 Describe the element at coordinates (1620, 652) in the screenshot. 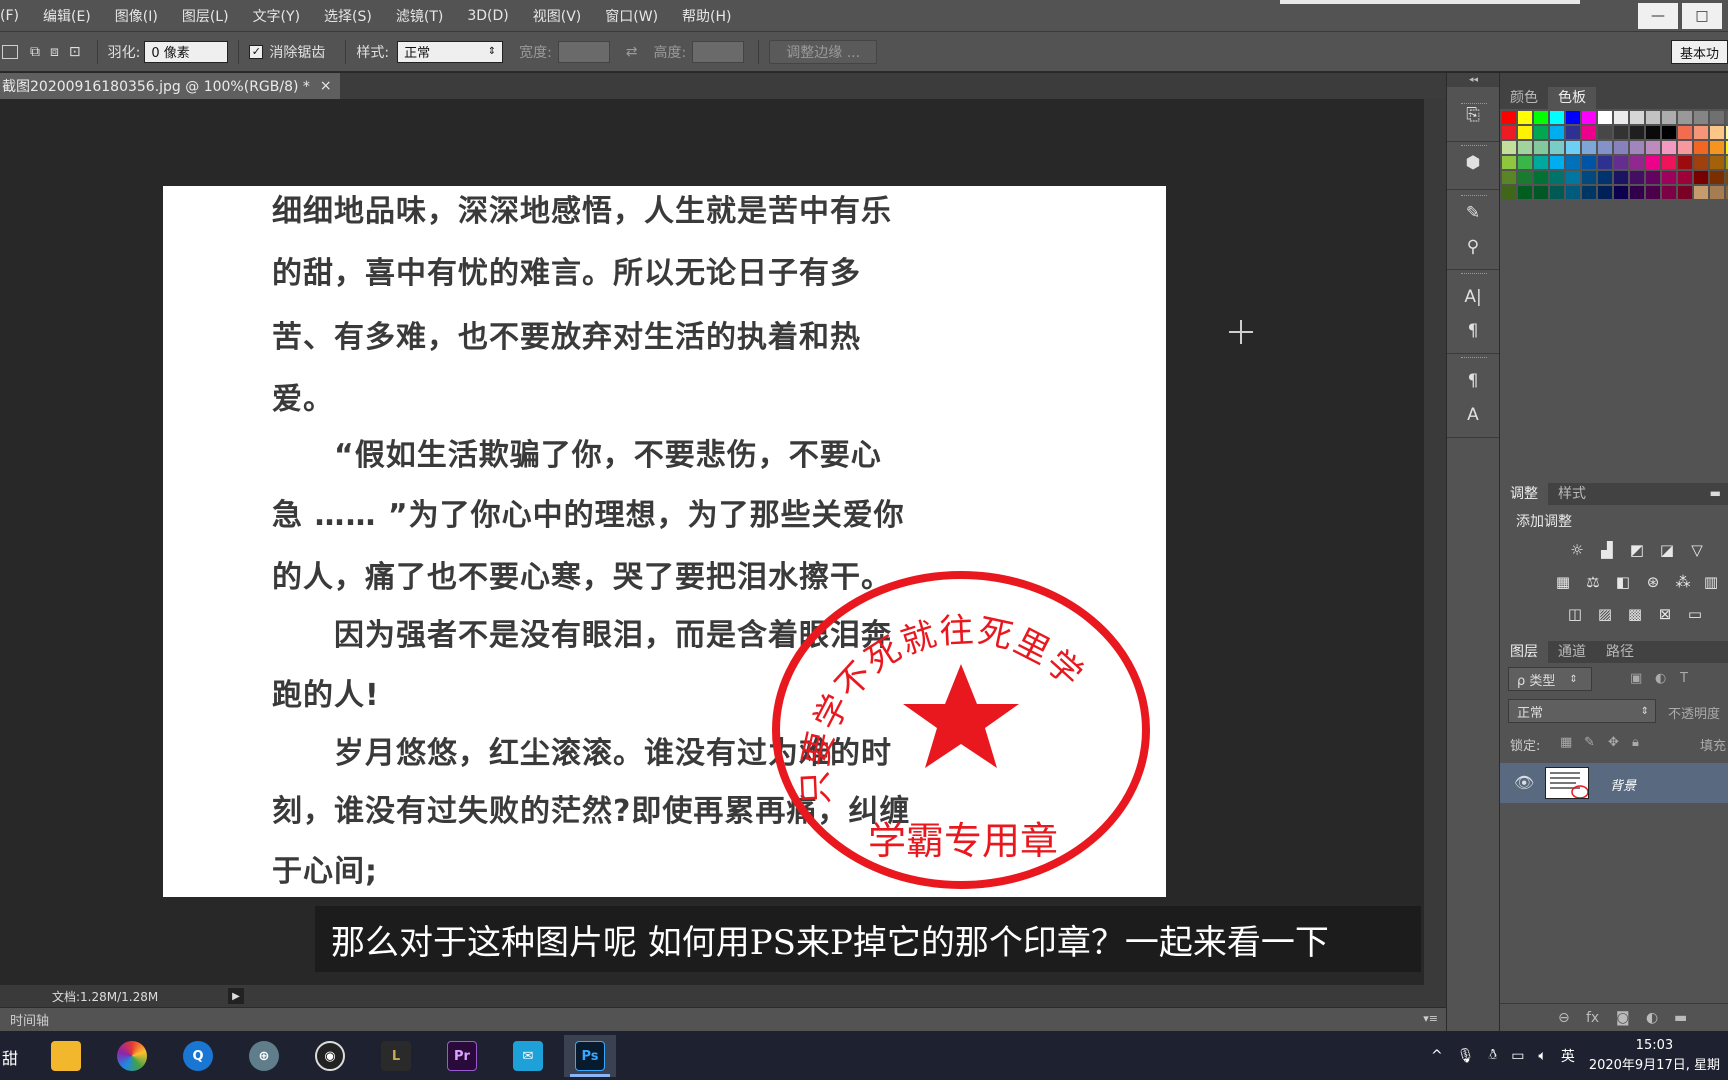

I see `tab-paths: 路径` at that location.